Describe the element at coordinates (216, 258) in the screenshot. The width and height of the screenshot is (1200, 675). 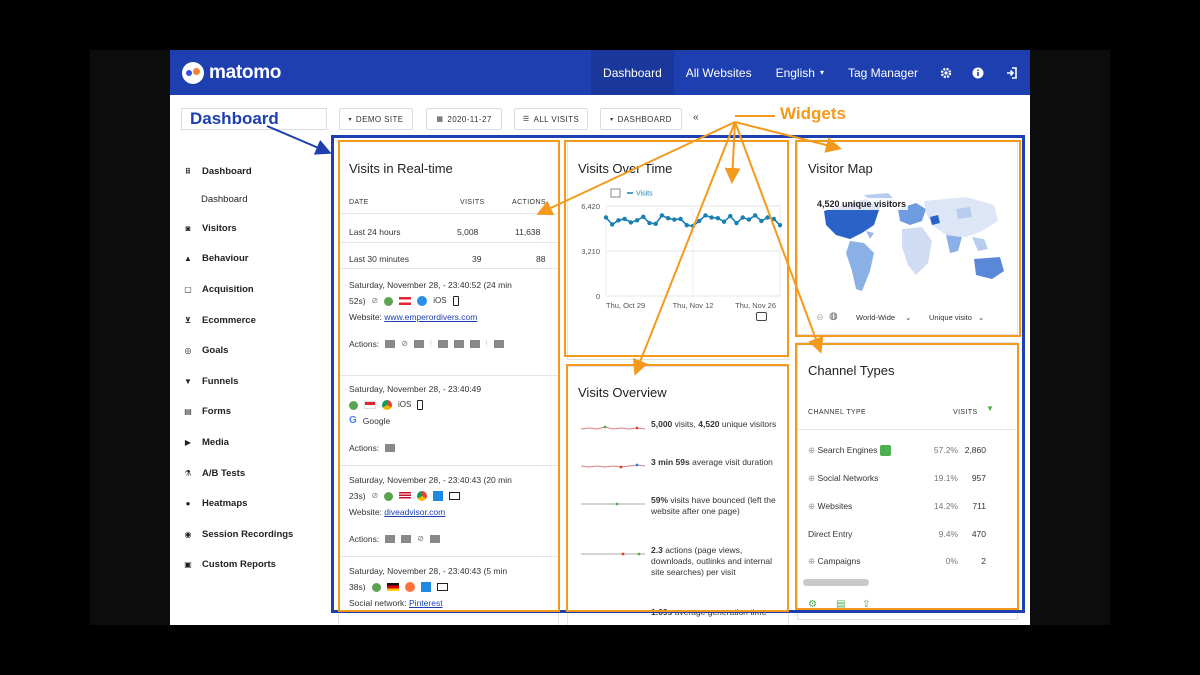
I see `sidebar-item-behaviour: ▲ Behaviour` at that location.